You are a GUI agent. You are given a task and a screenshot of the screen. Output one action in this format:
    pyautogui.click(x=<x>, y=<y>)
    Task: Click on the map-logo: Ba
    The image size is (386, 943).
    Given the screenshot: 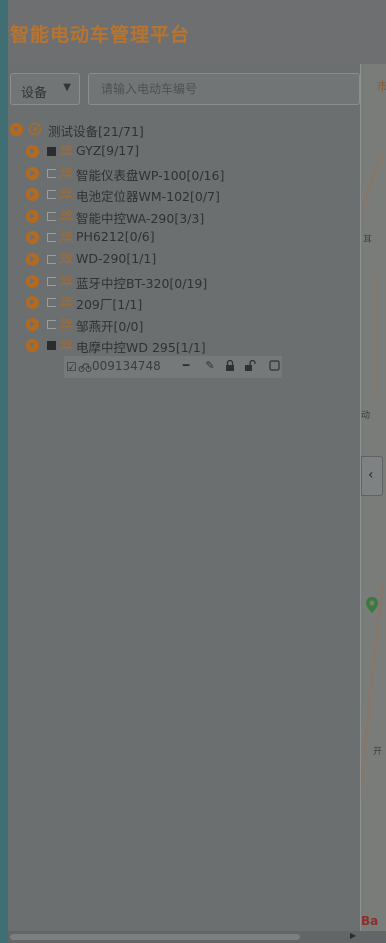 What is the action you would take?
    pyautogui.click(x=370, y=921)
    